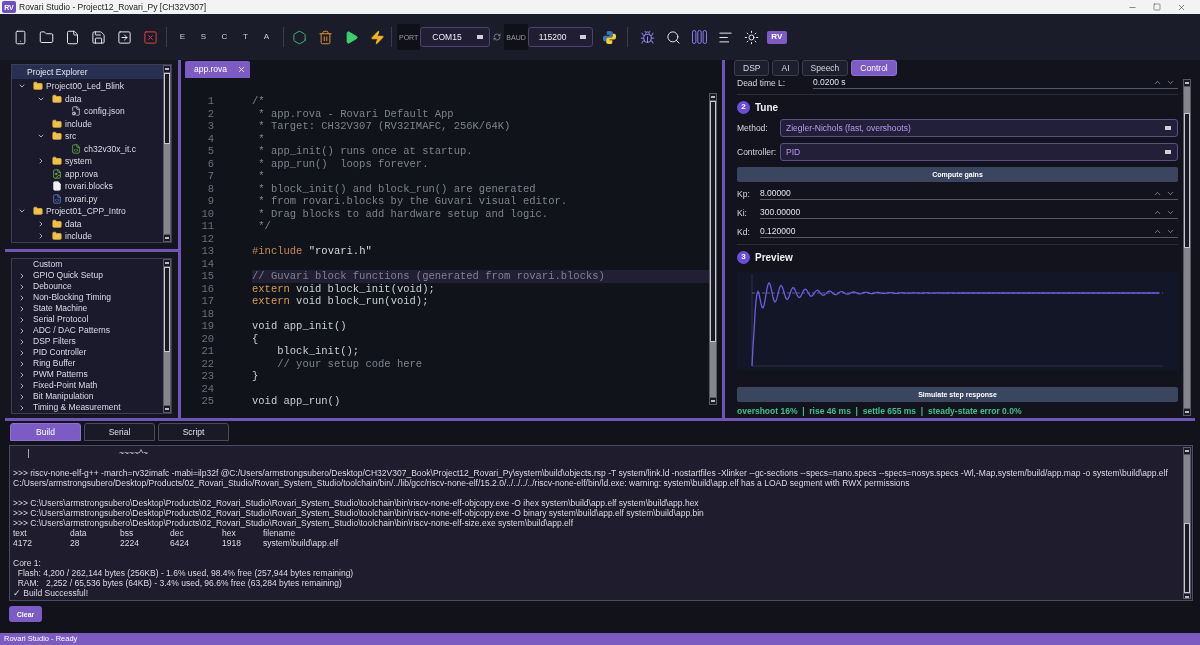  What do you see at coordinates (560, 37) in the screenshot?
I see `baud-dropdown: 115200` at bounding box center [560, 37].